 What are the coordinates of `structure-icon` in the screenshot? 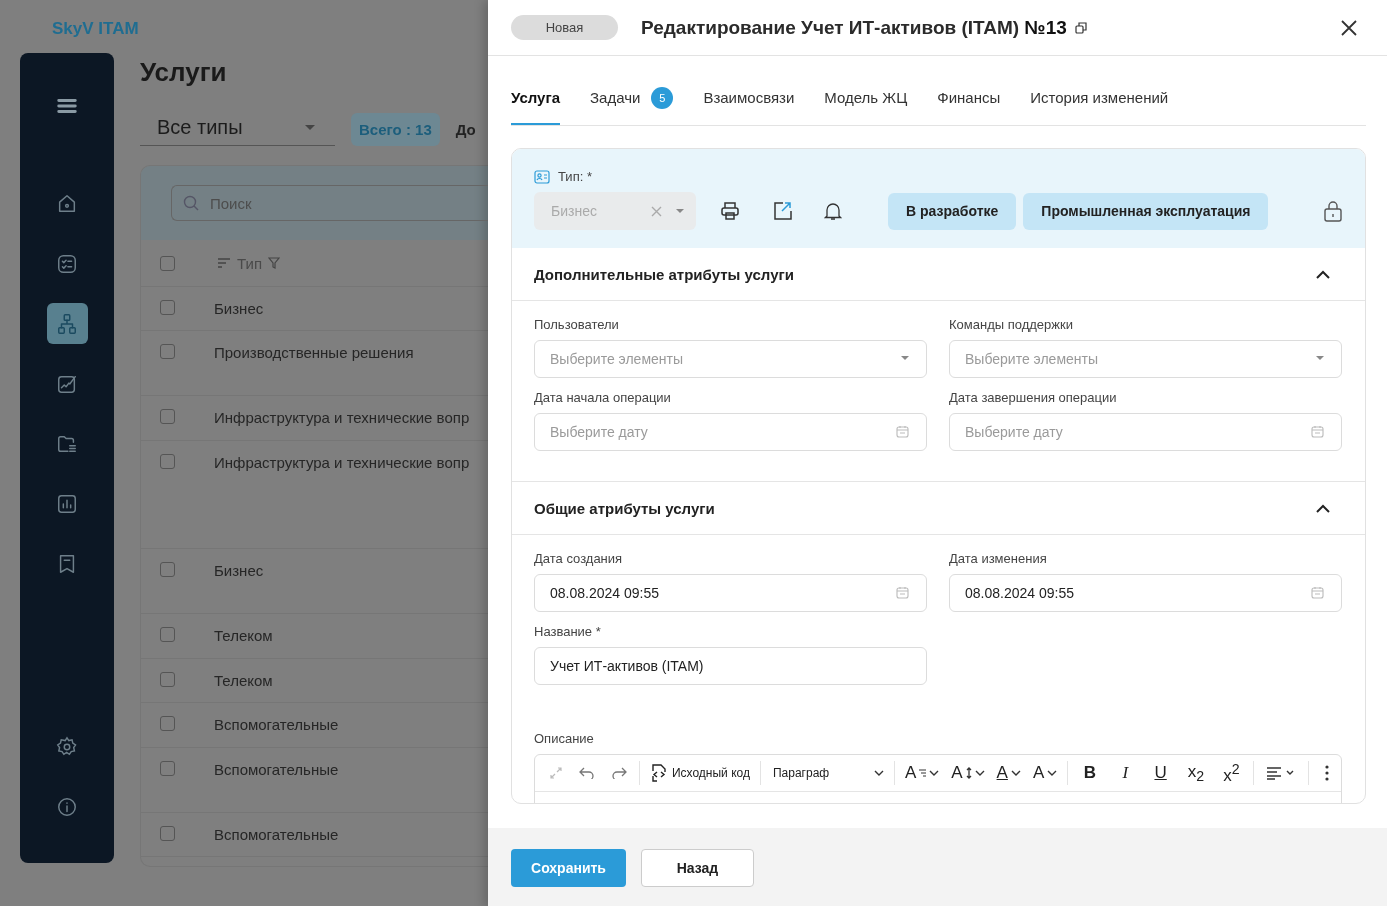 It's located at (67, 323).